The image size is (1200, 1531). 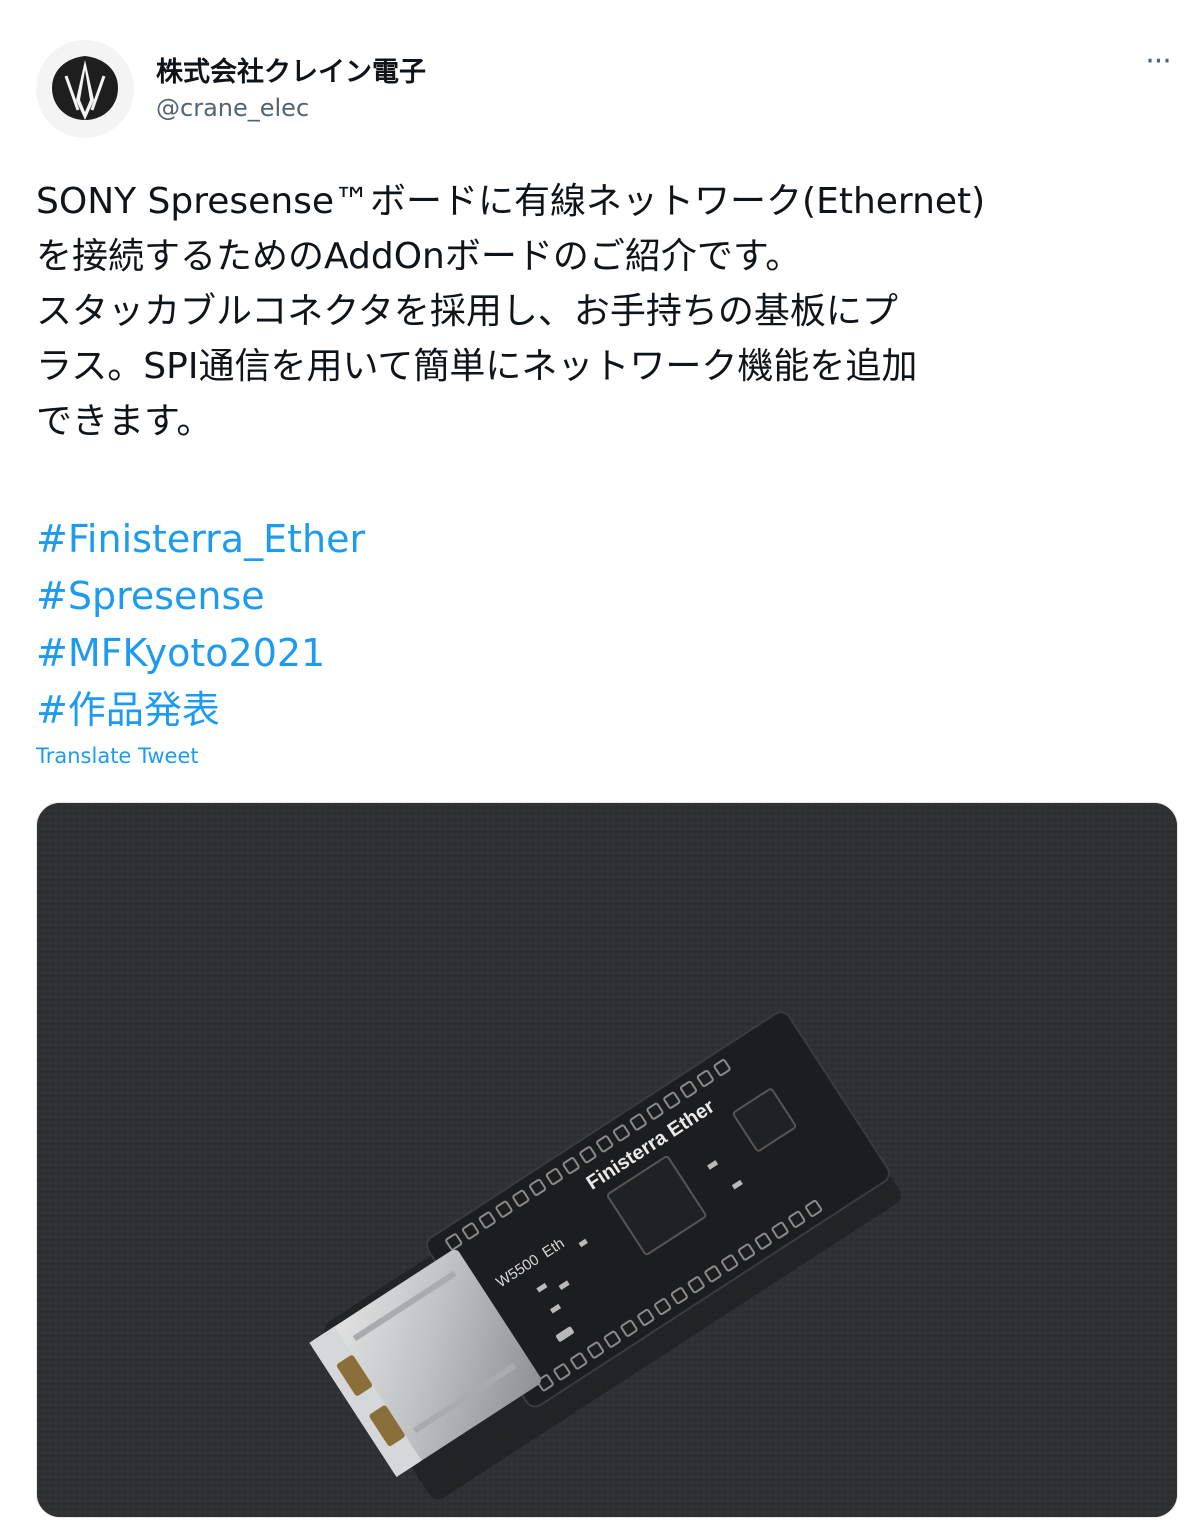 I want to click on hashtag-link: #Finisterra_Ether, so click(x=386, y=539).